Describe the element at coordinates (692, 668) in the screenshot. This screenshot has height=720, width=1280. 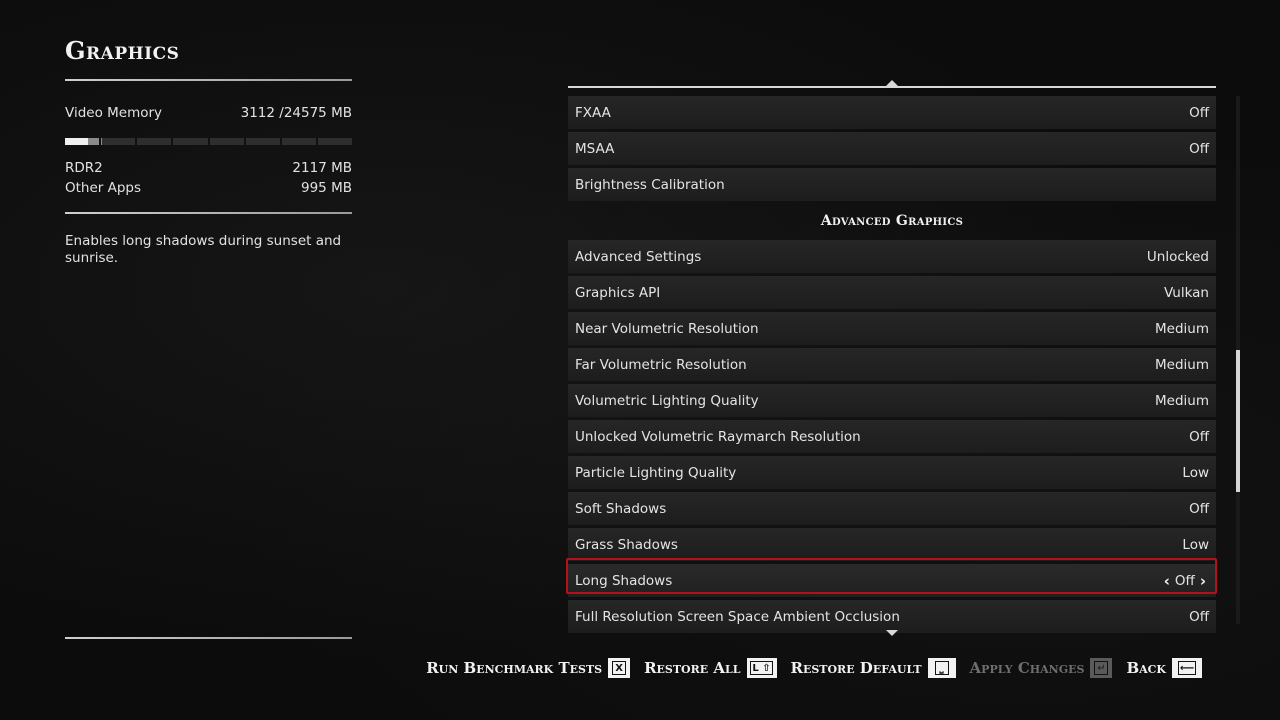
I see `footer-button-label: Restore All` at that location.